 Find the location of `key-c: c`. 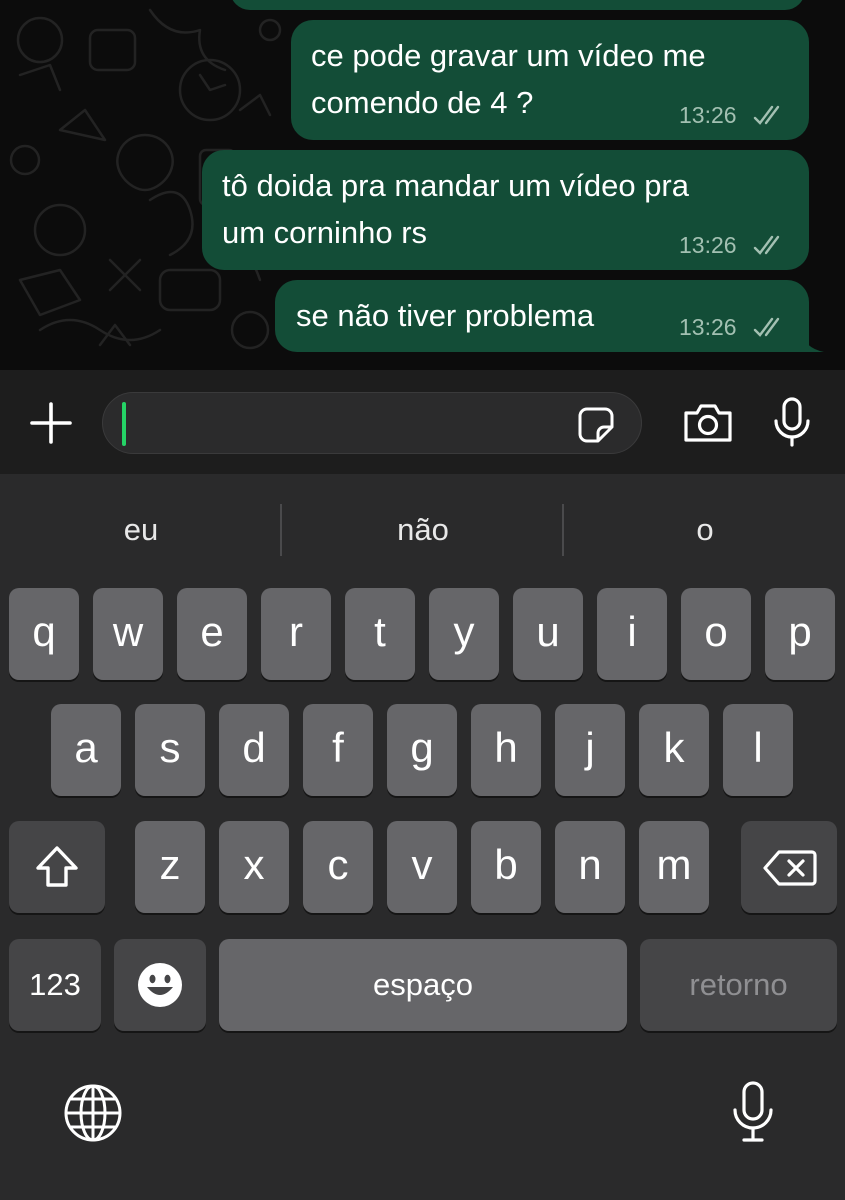

key-c: c is located at coordinates (338, 867).